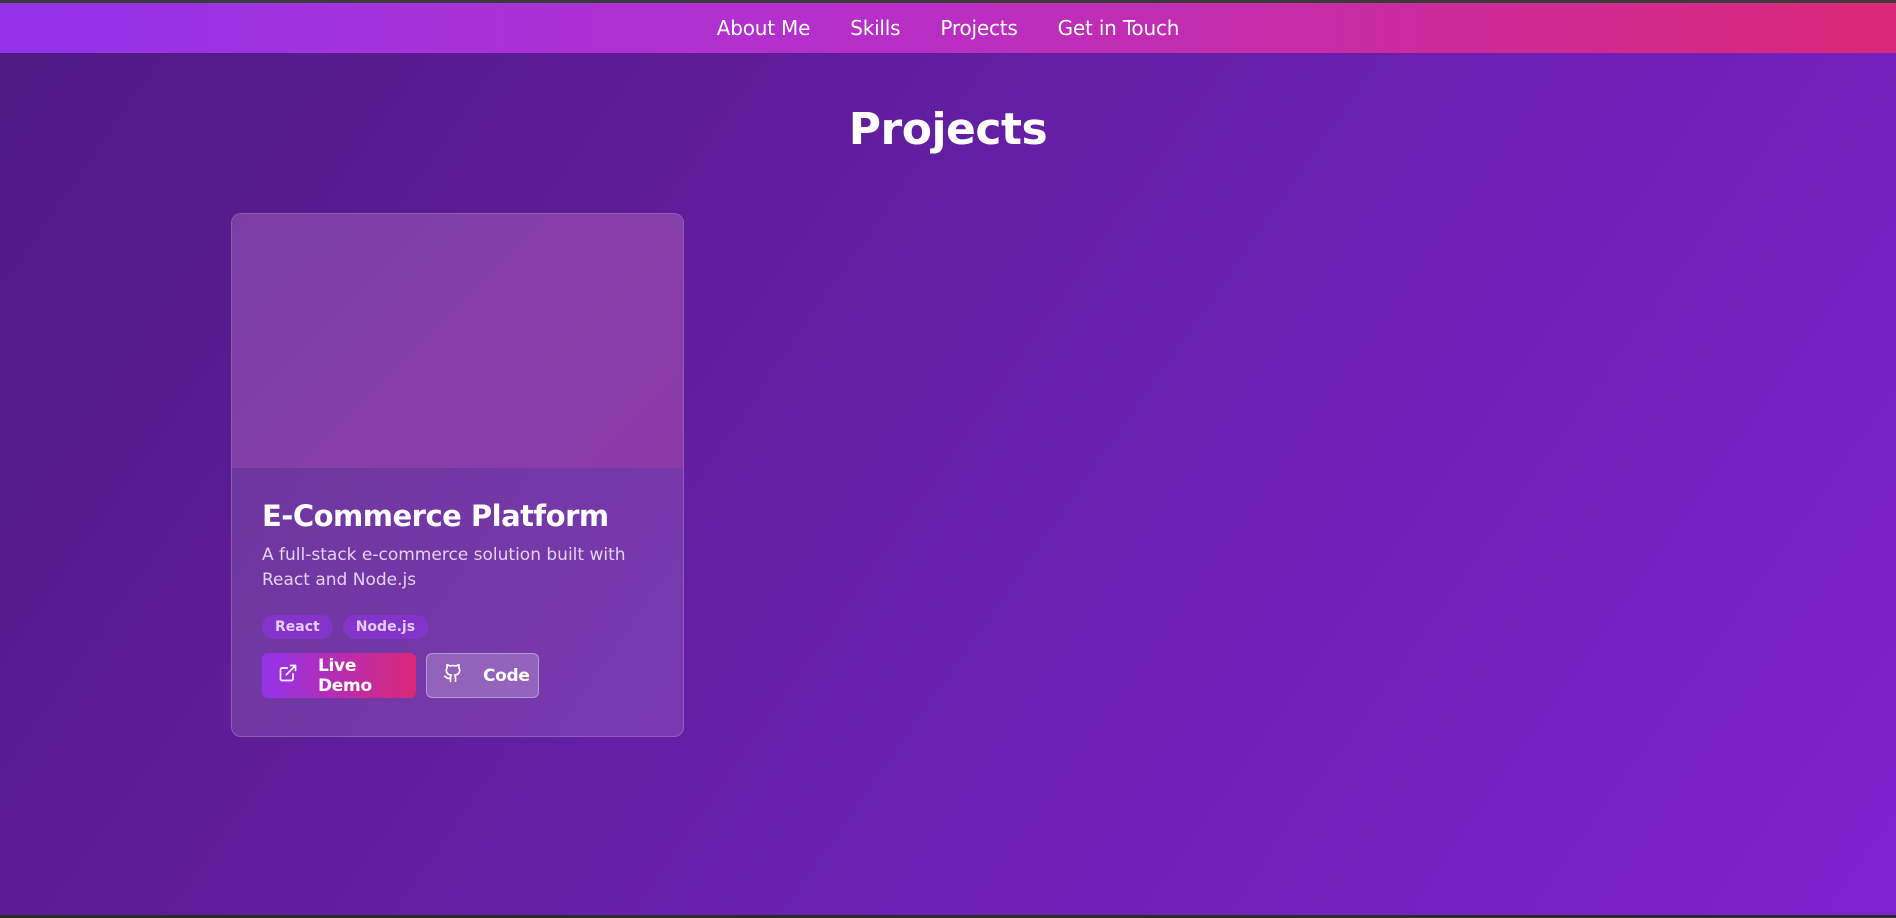  What do you see at coordinates (457, 341) in the screenshot?
I see `project-image-placeholder` at bounding box center [457, 341].